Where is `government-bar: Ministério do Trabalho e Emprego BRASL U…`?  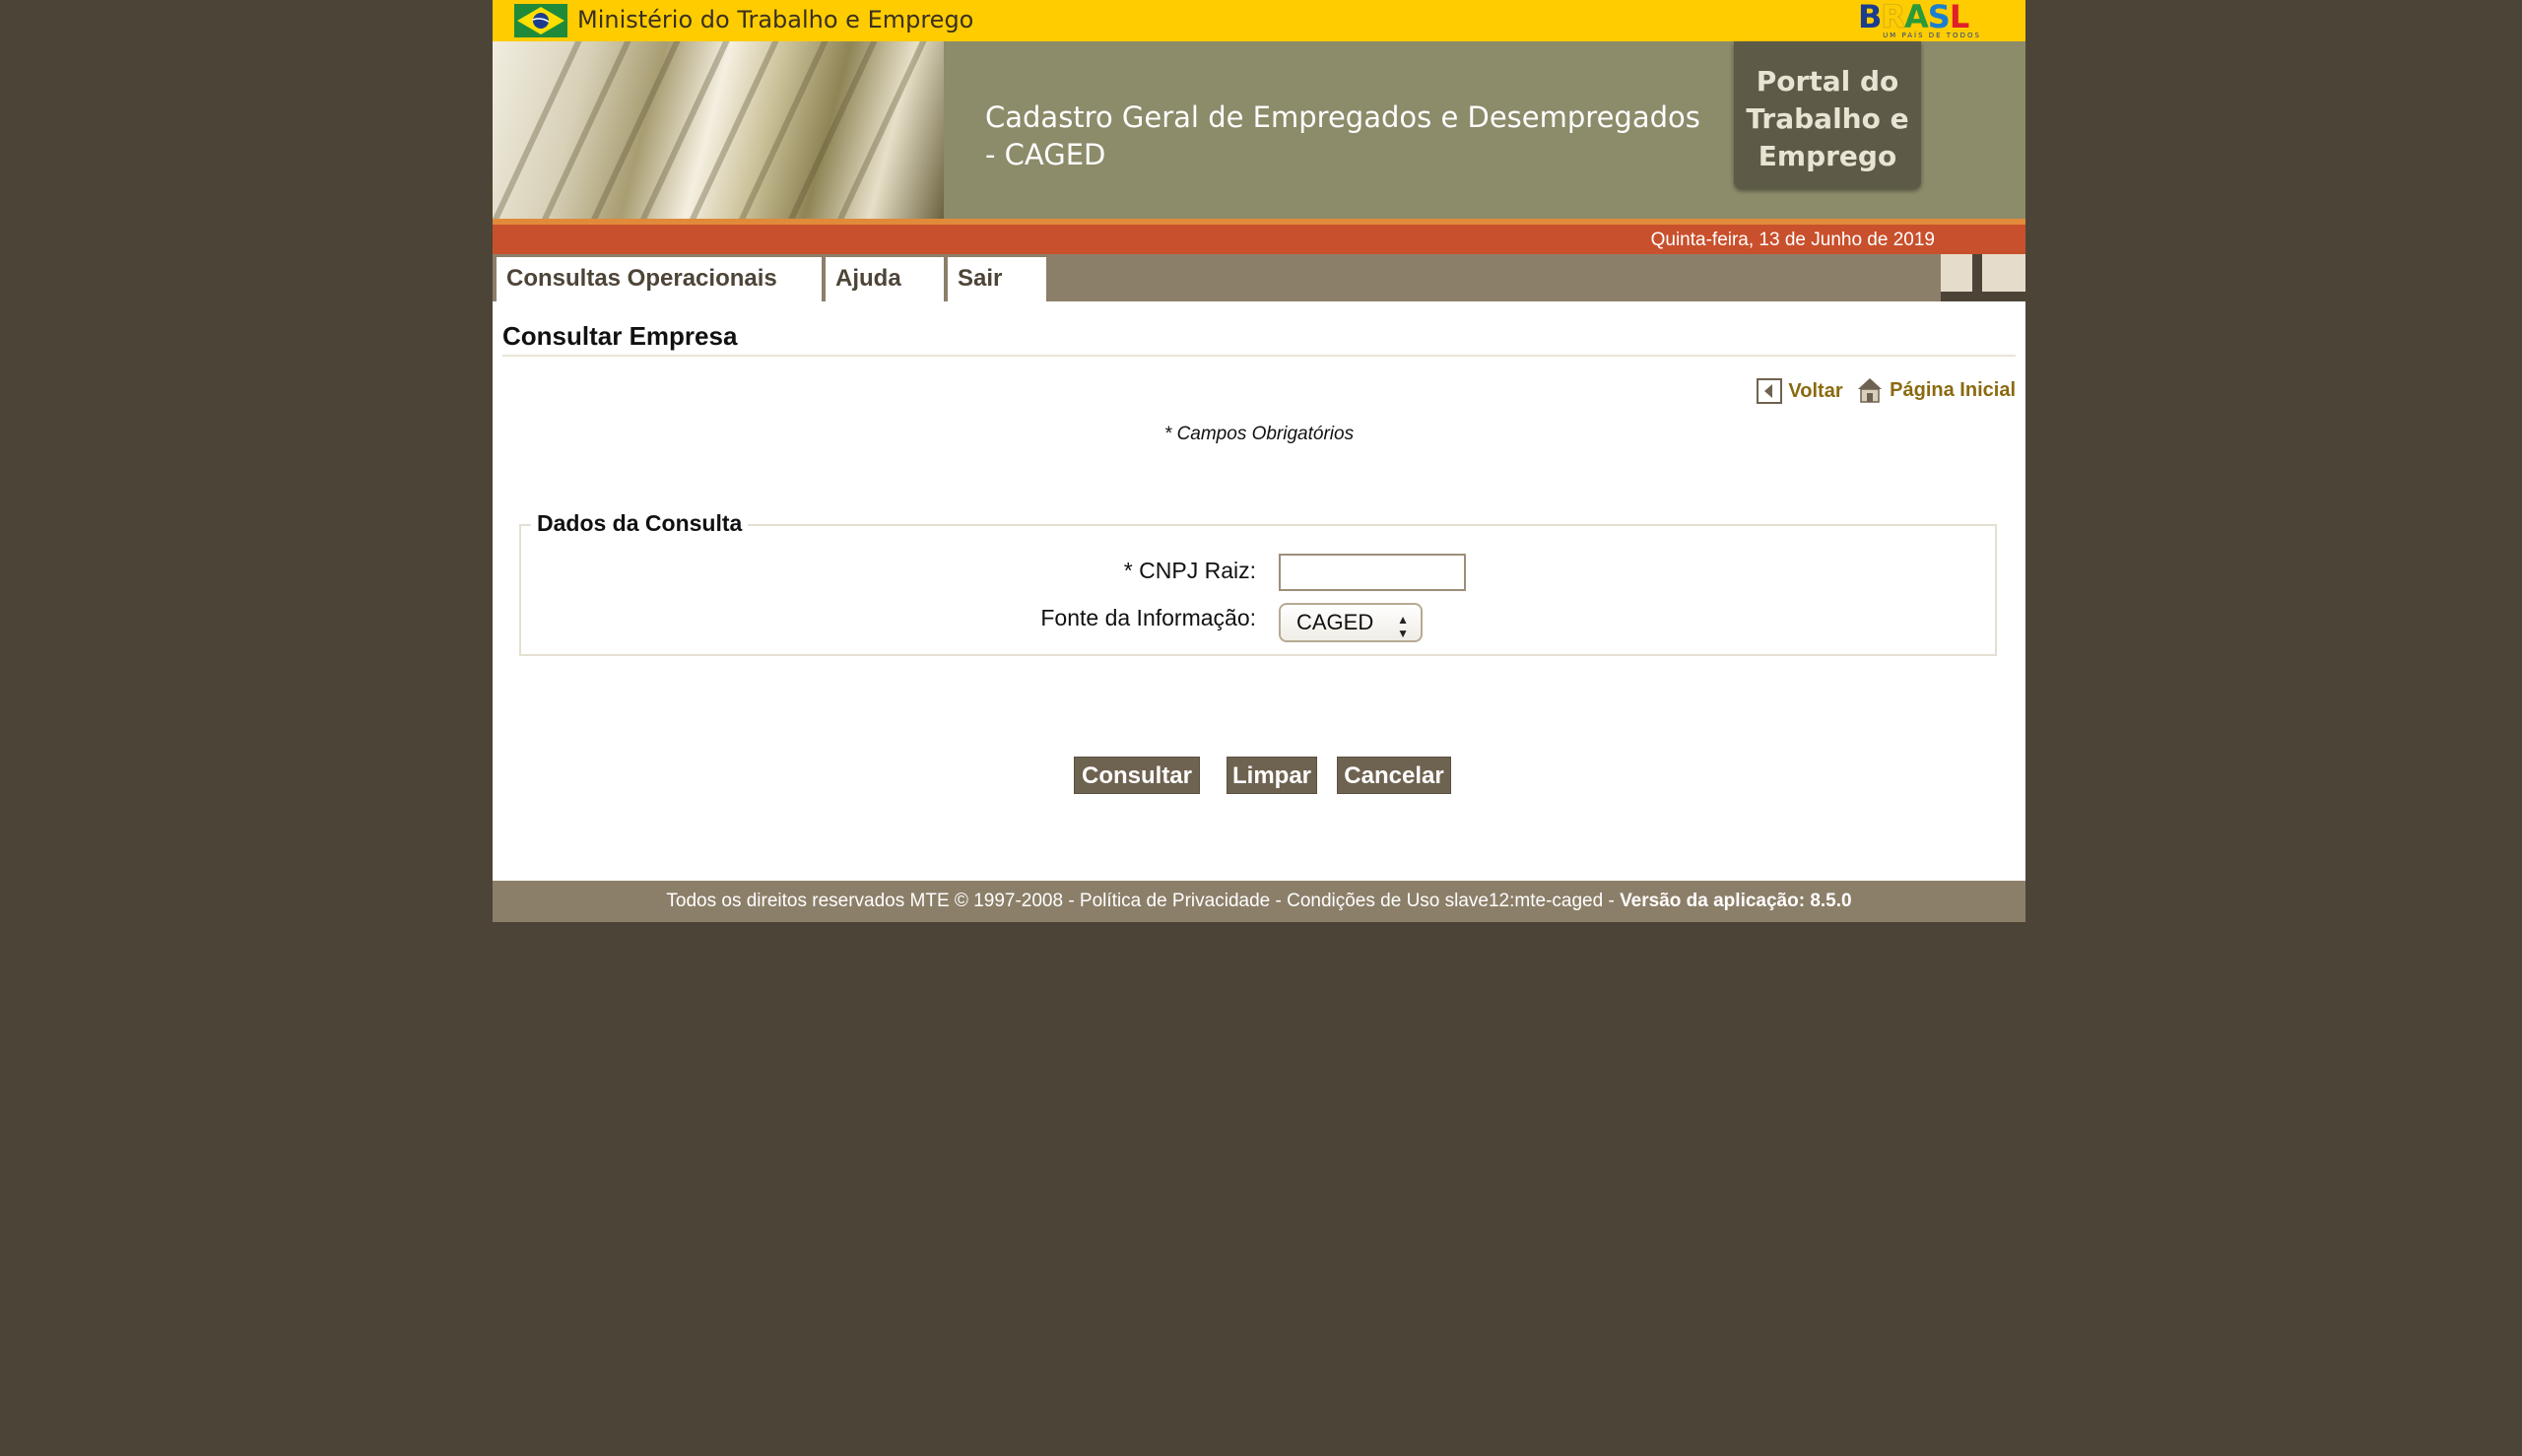 government-bar: Ministério do Trabalho e Emprego BRASL U… is located at coordinates (1259, 20).